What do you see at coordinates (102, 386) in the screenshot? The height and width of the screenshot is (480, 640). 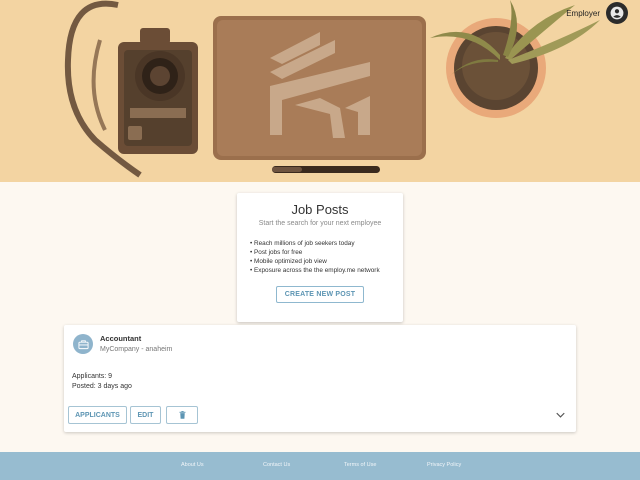 I see `posted-date: Posted: 3 days ago` at bounding box center [102, 386].